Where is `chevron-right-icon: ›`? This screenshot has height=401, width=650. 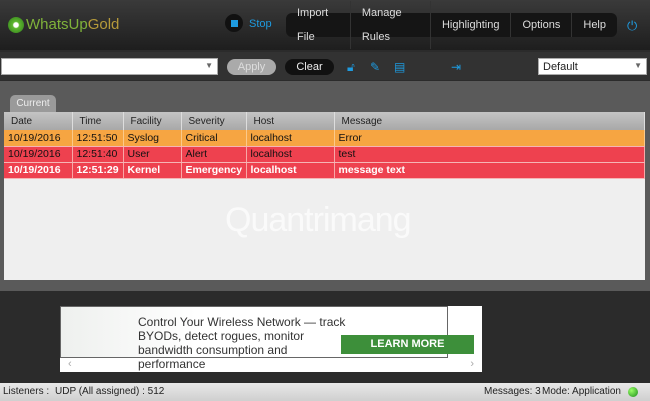
chevron-right-icon: › is located at coordinates (472, 364).